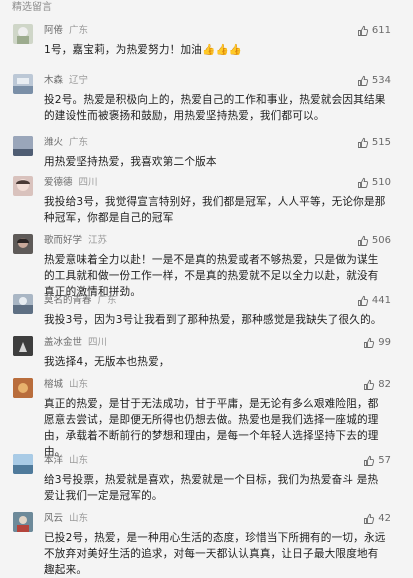 The width and height of the screenshot is (413, 578). Describe the element at coordinates (206, 148) in the screenshot. I see `comment-item: 潍火 广东 515 用热爱坚持热爱，我喜欢第二个版本` at that location.